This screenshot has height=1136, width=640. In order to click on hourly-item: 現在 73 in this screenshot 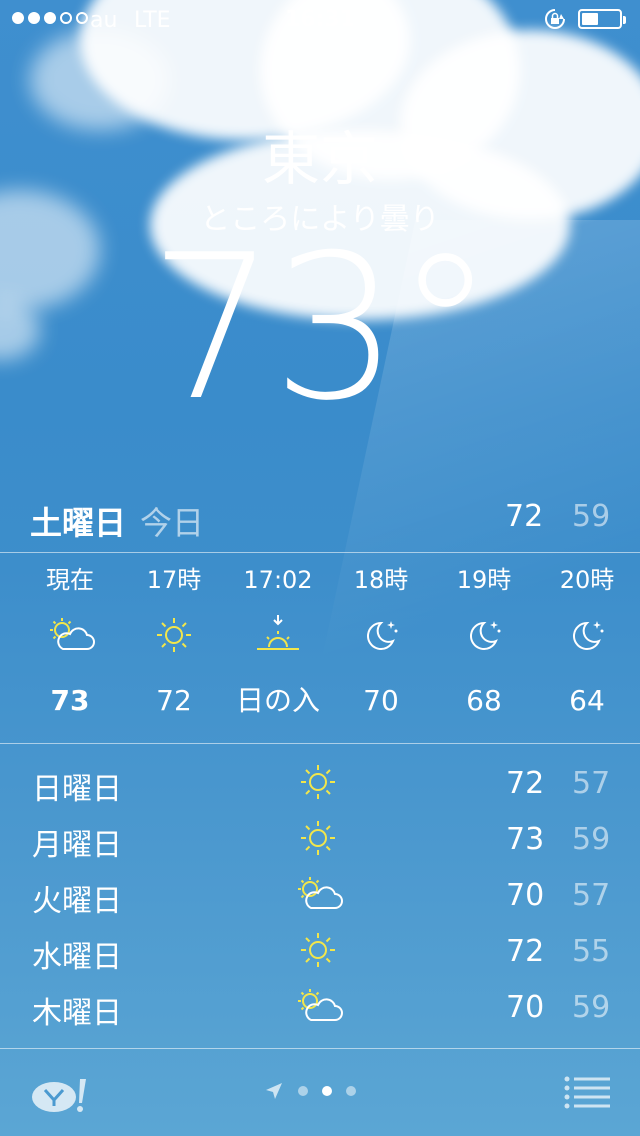, I will do `click(70, 643)`.